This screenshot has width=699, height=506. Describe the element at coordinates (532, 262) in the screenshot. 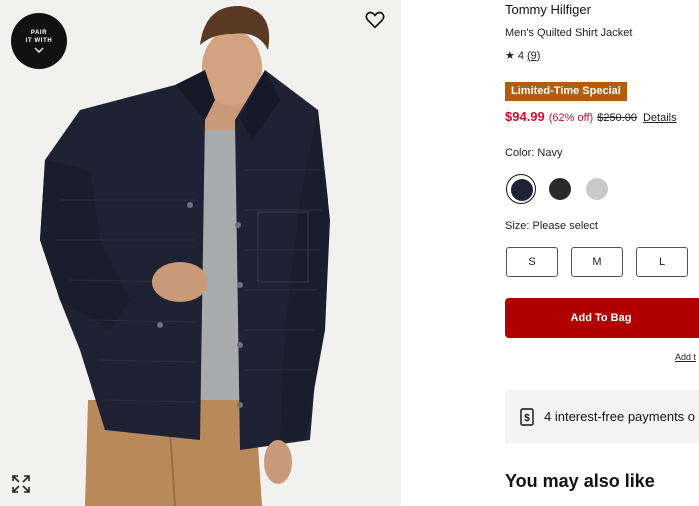

I see `size-s-button: S` at that location.